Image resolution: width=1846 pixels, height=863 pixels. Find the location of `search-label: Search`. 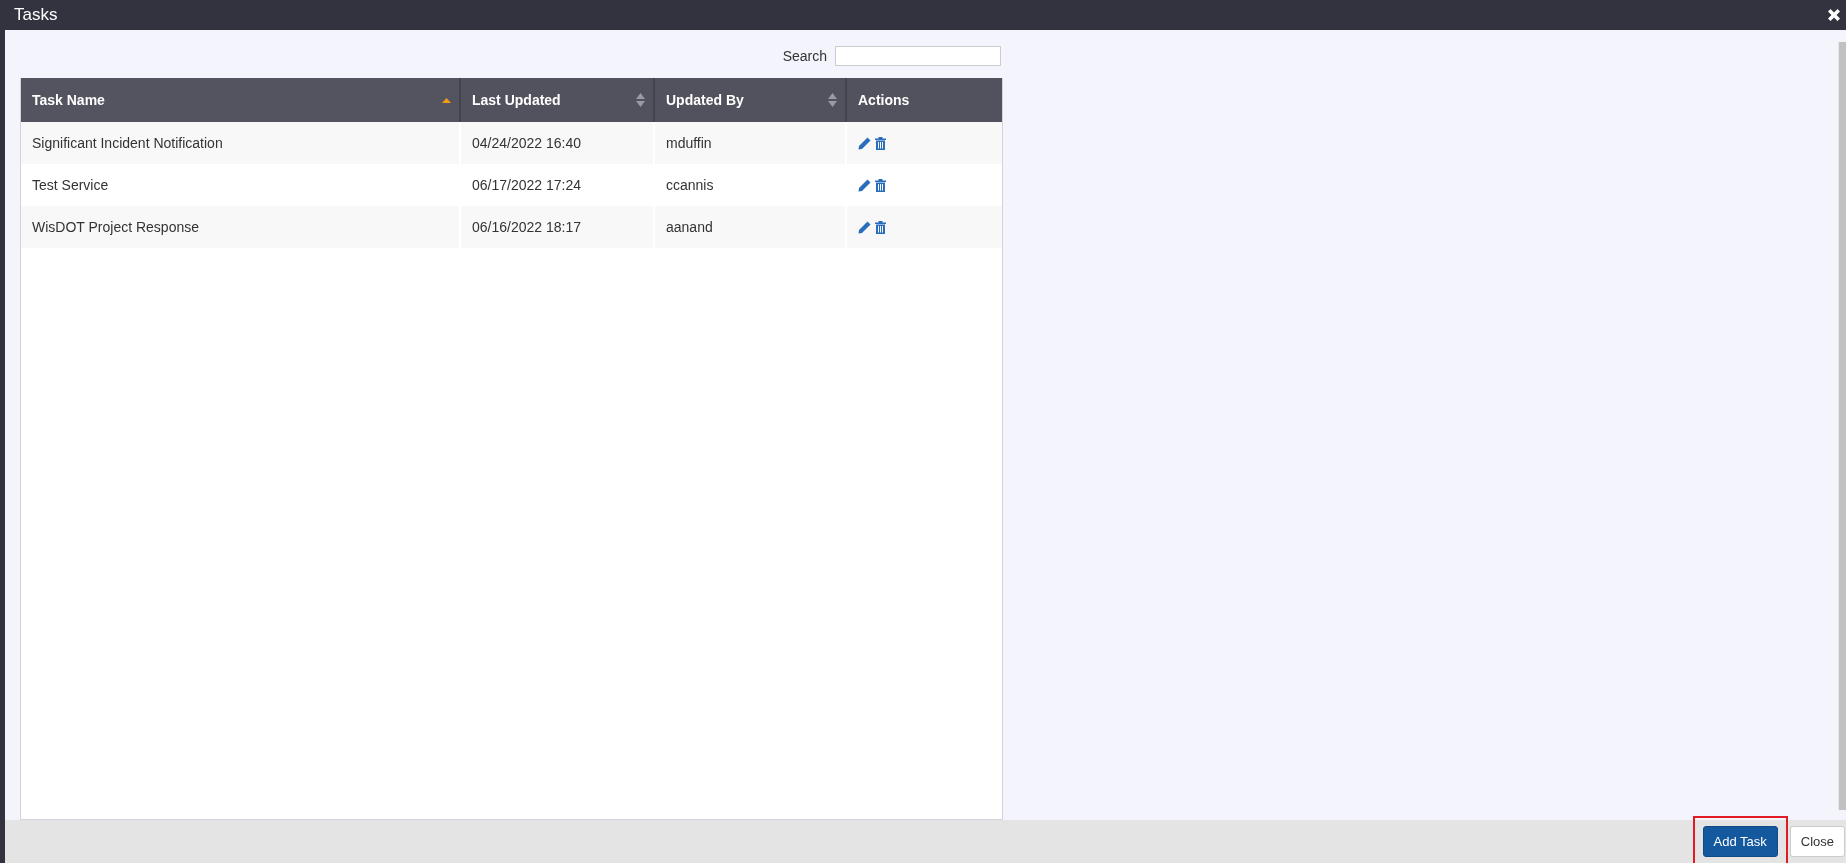

search-label: Search is located at coordinates (804, 56).